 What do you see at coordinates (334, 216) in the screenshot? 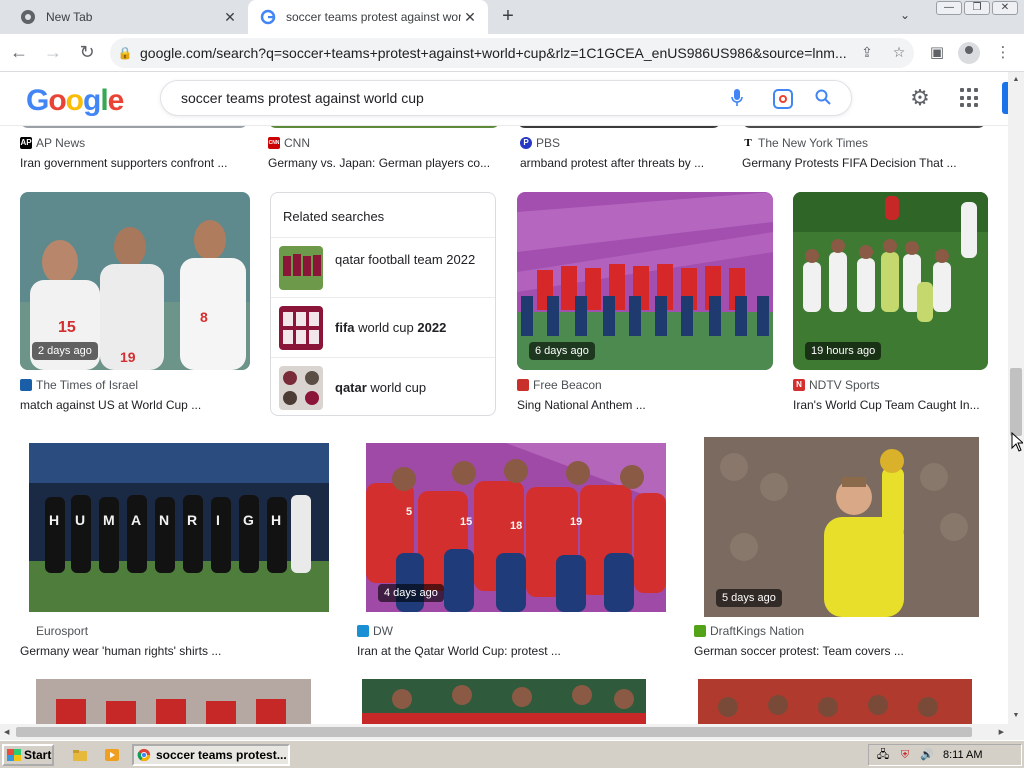
I see `related-searches-title: Related searches` at bounding box center [334, 216].